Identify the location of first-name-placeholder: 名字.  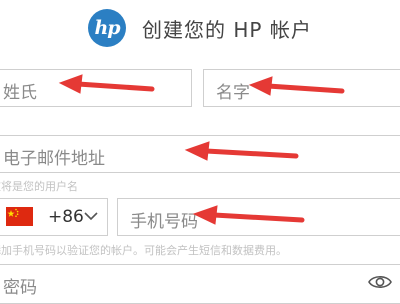
(233, 93).